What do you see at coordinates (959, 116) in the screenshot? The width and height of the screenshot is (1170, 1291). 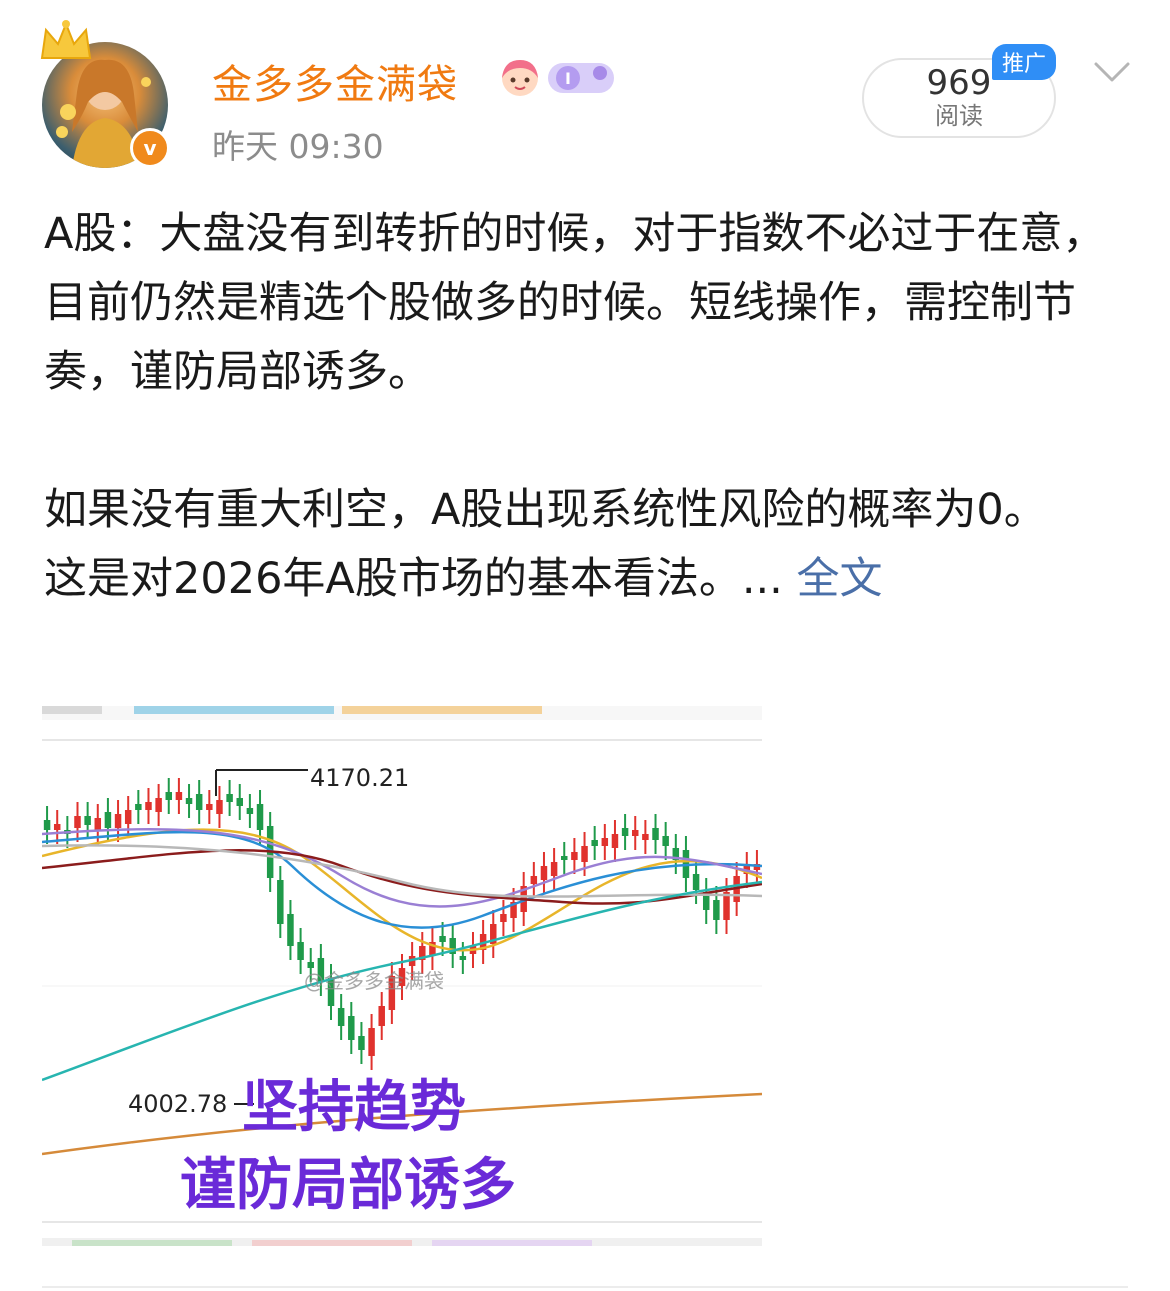 I see `read-label: 阅读` at bounding box center [959, 116].